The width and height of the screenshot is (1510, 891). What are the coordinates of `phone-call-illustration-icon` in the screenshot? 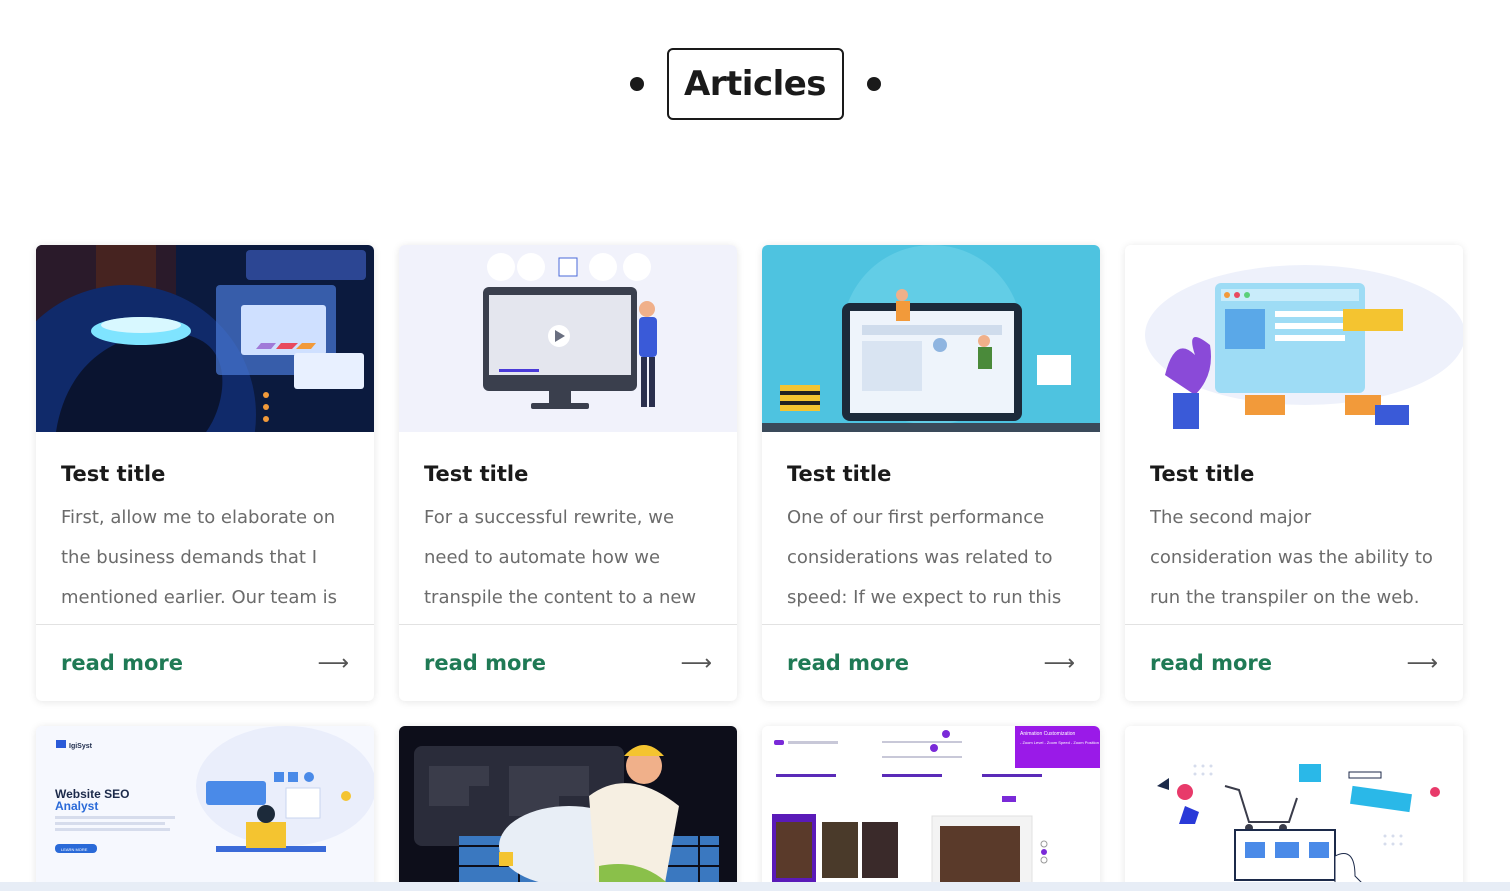 It's located at (568, 808).